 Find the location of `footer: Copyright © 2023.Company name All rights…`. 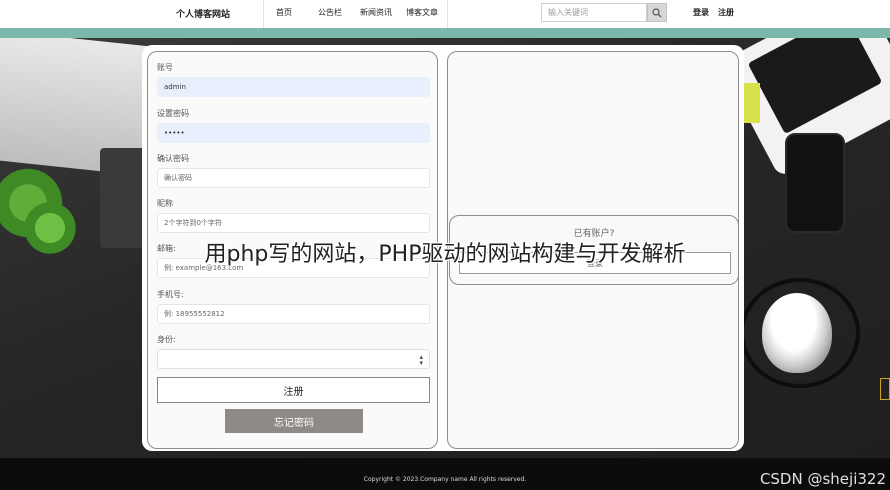

footer: Copyright © 2023.Company name All rights… is located at coordinates (445, 474).